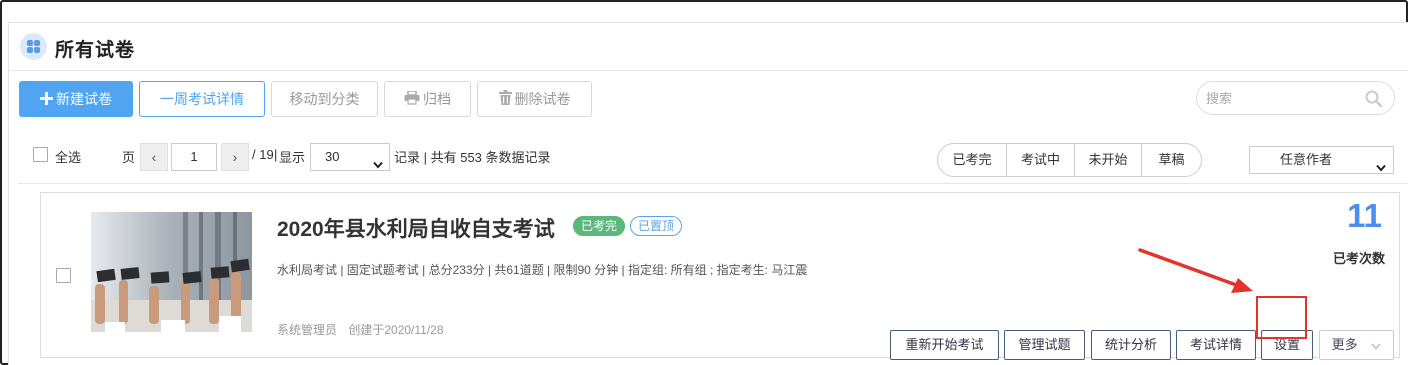  Describe the element at coordinates (33, 46) in the screenshot. I see `apps-grid-icon` at that location.